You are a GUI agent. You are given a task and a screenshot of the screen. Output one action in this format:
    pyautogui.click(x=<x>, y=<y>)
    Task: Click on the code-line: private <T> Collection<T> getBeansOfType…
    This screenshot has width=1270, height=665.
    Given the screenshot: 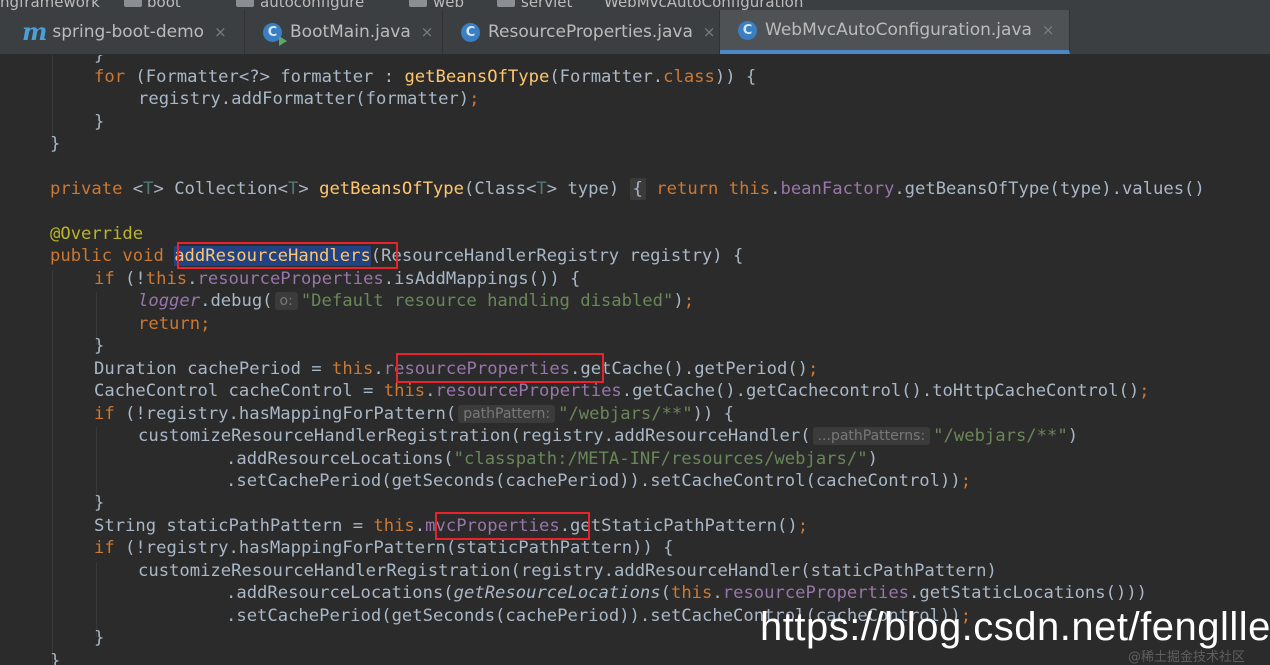 What is the action you would take?
    pyautogui.click(x=627, y=189)
    